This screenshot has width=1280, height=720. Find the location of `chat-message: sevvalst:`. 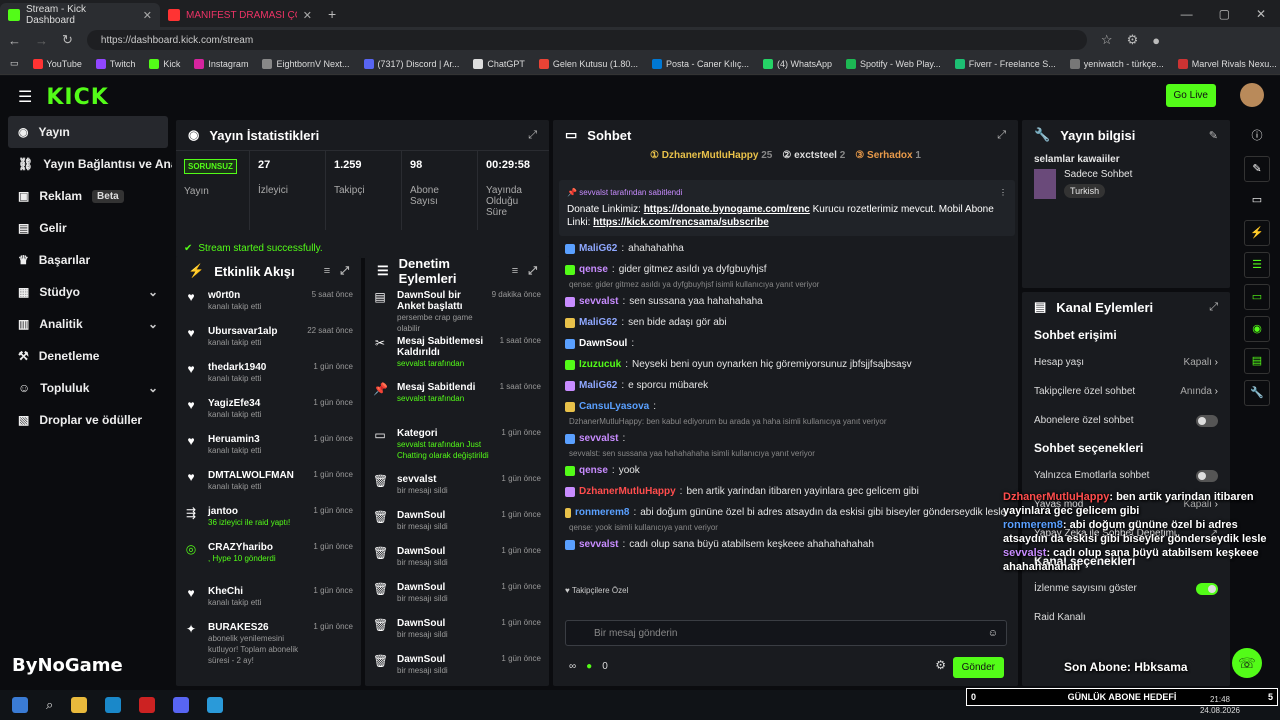

chat-message: sevvalst: is located at coordinates (785, 438).